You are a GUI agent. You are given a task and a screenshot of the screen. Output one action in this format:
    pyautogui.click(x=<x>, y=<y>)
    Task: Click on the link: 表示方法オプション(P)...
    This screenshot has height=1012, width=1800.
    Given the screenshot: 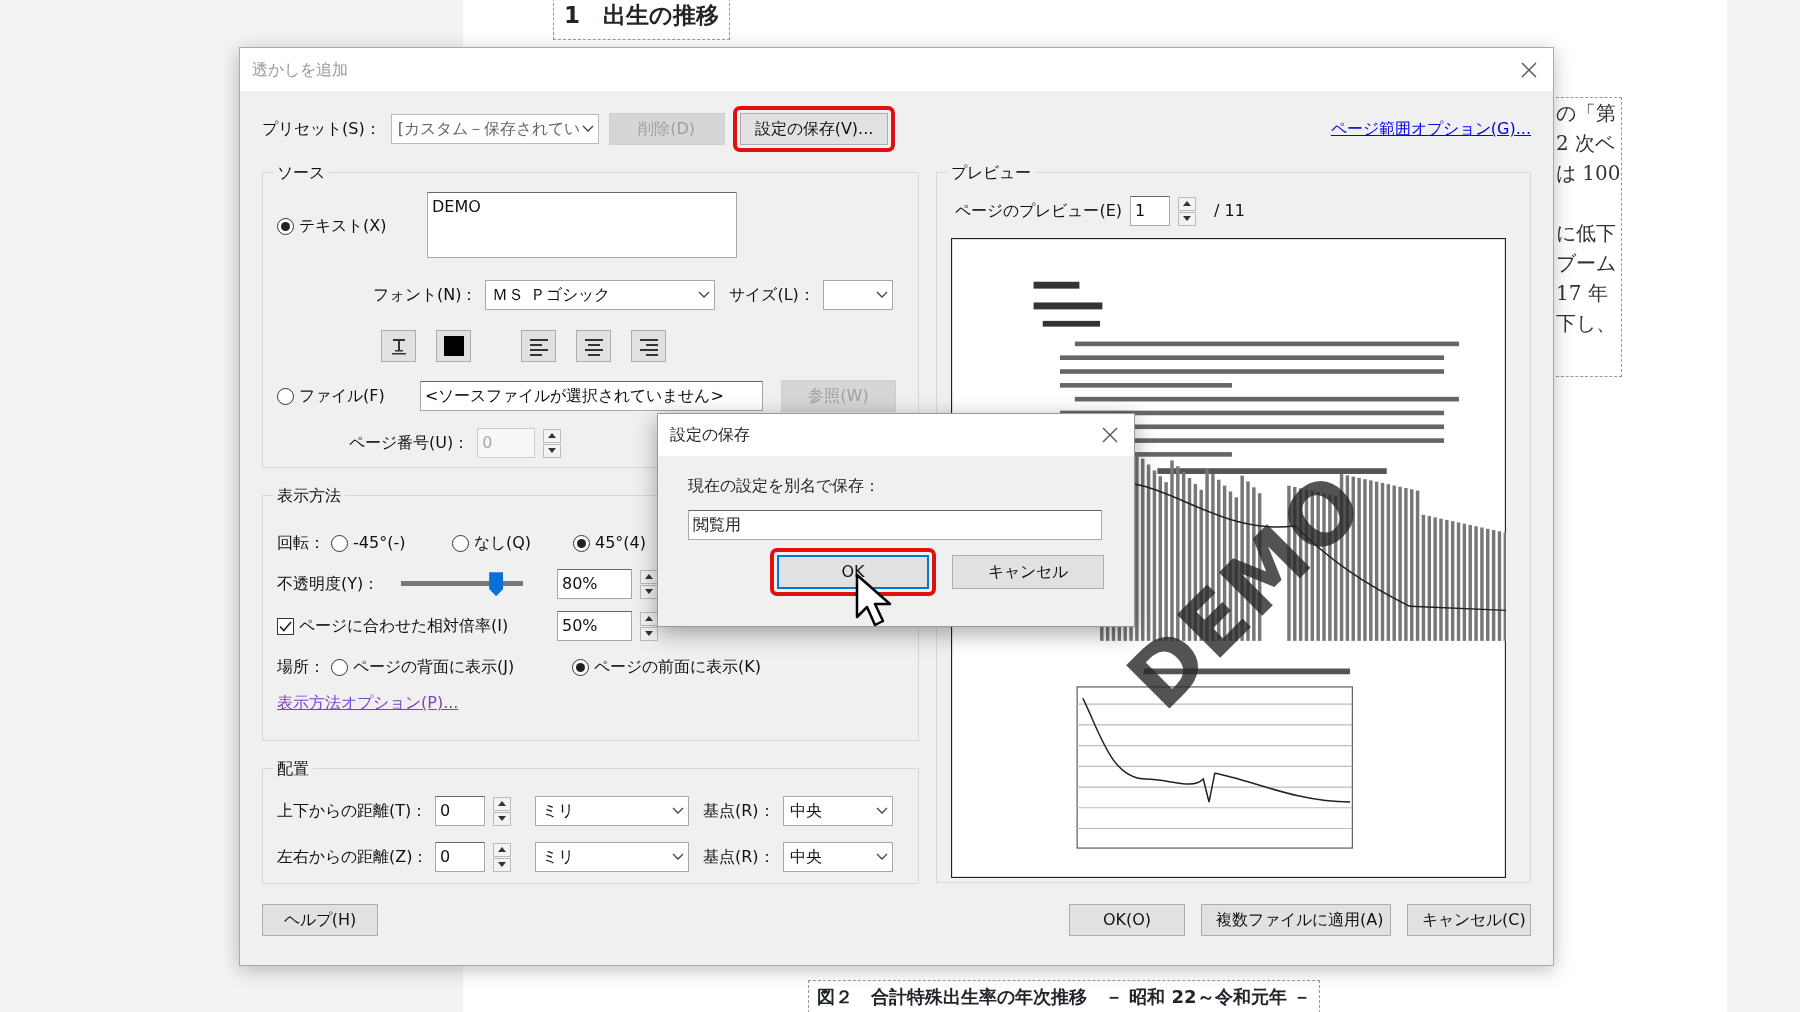 What is the action you would take?
    pyautogui.click(x=368, y=703)
    